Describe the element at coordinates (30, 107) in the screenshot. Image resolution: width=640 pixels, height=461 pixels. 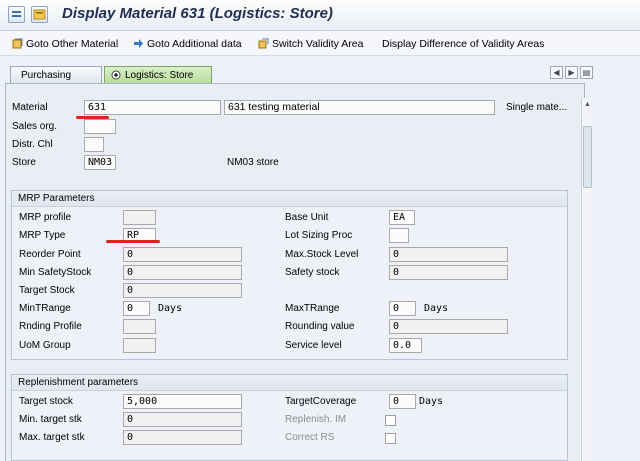
I see `material-label: Material` at that location.